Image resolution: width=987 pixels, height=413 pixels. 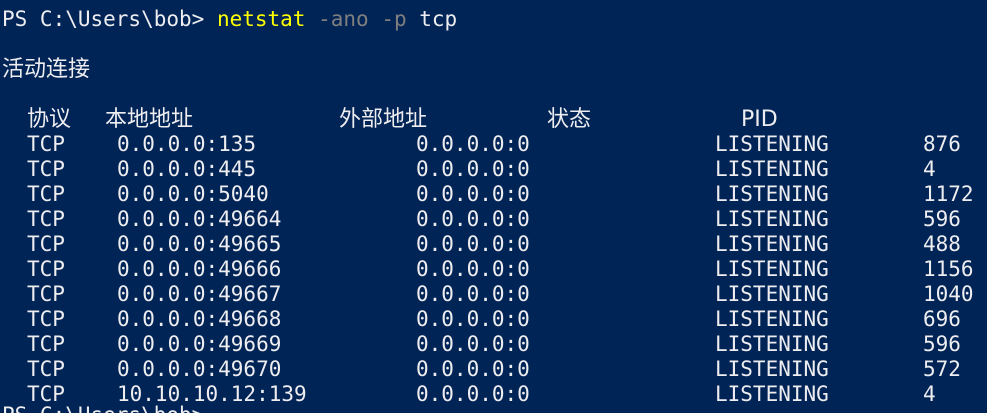 What do you see at coordinates (942, 319) in the screenshot?
I see `pid-cell: 696` at bounding box center [942, 319].